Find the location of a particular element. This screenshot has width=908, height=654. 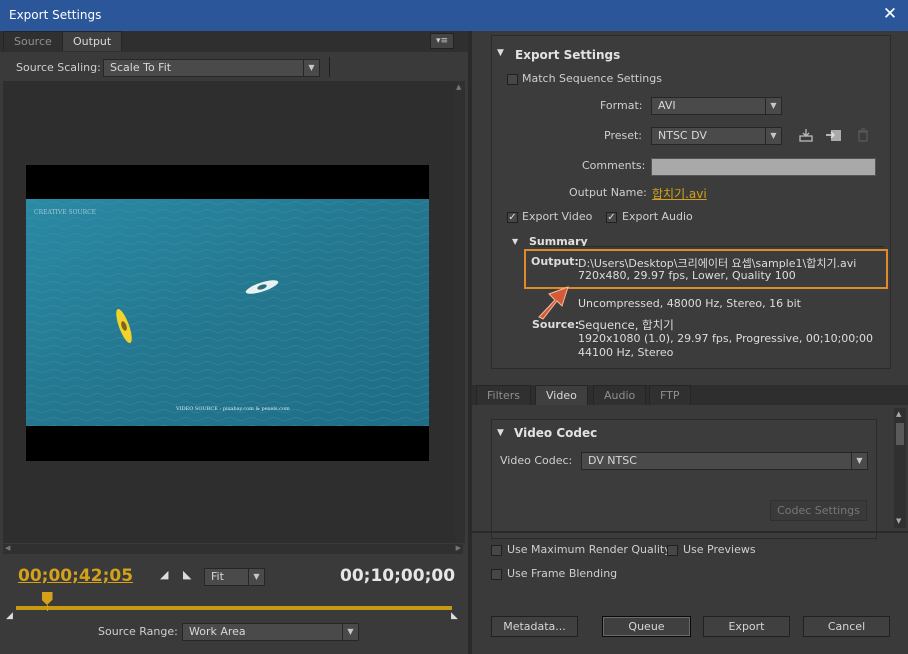

video-codec-dropdown: DV NTSC ▼ is located at coordinates (724, 461).